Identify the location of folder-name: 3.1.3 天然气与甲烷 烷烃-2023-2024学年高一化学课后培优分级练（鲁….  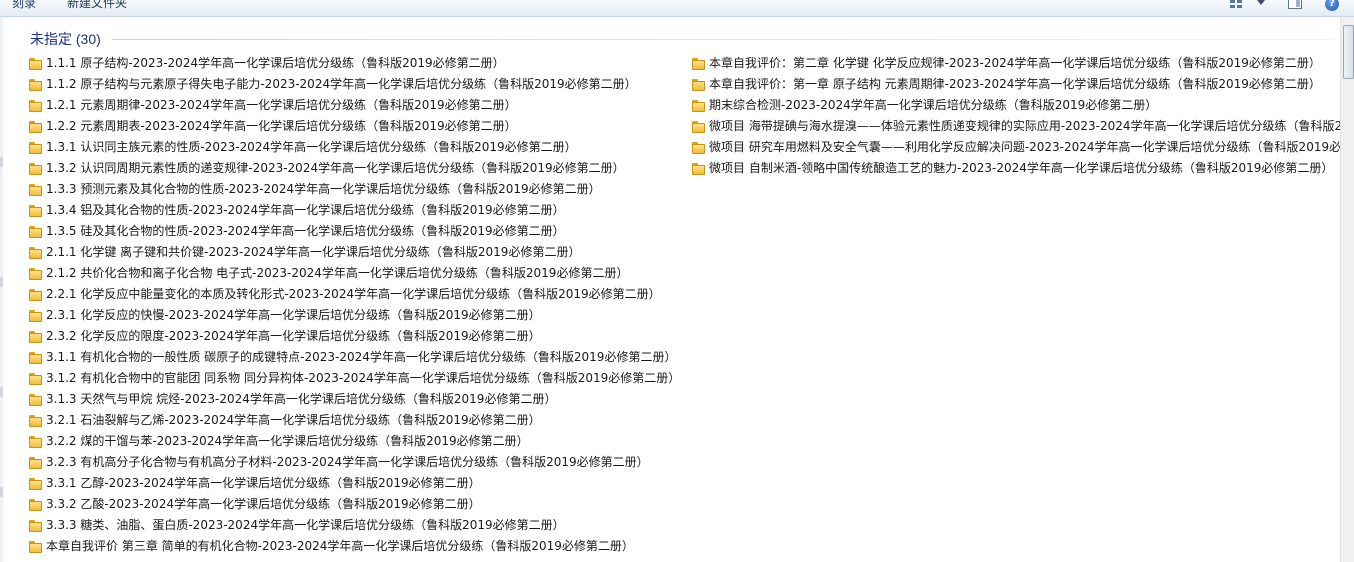
(301, 399).